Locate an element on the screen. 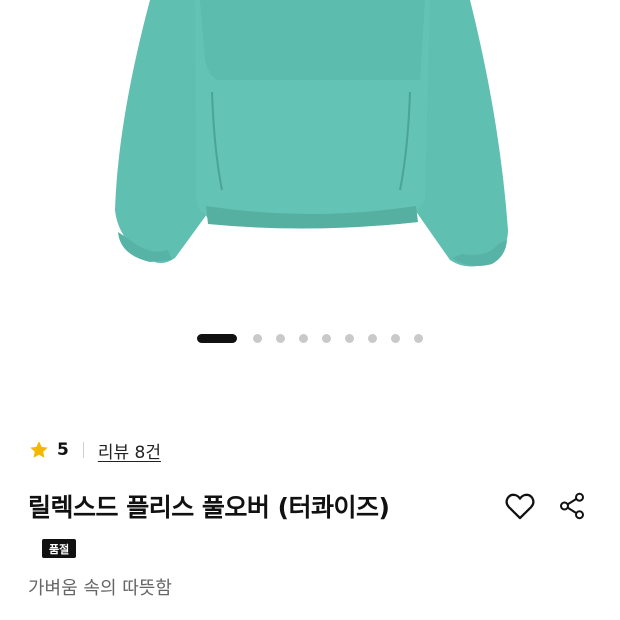  share-icon is located at coordinates (572, 506).